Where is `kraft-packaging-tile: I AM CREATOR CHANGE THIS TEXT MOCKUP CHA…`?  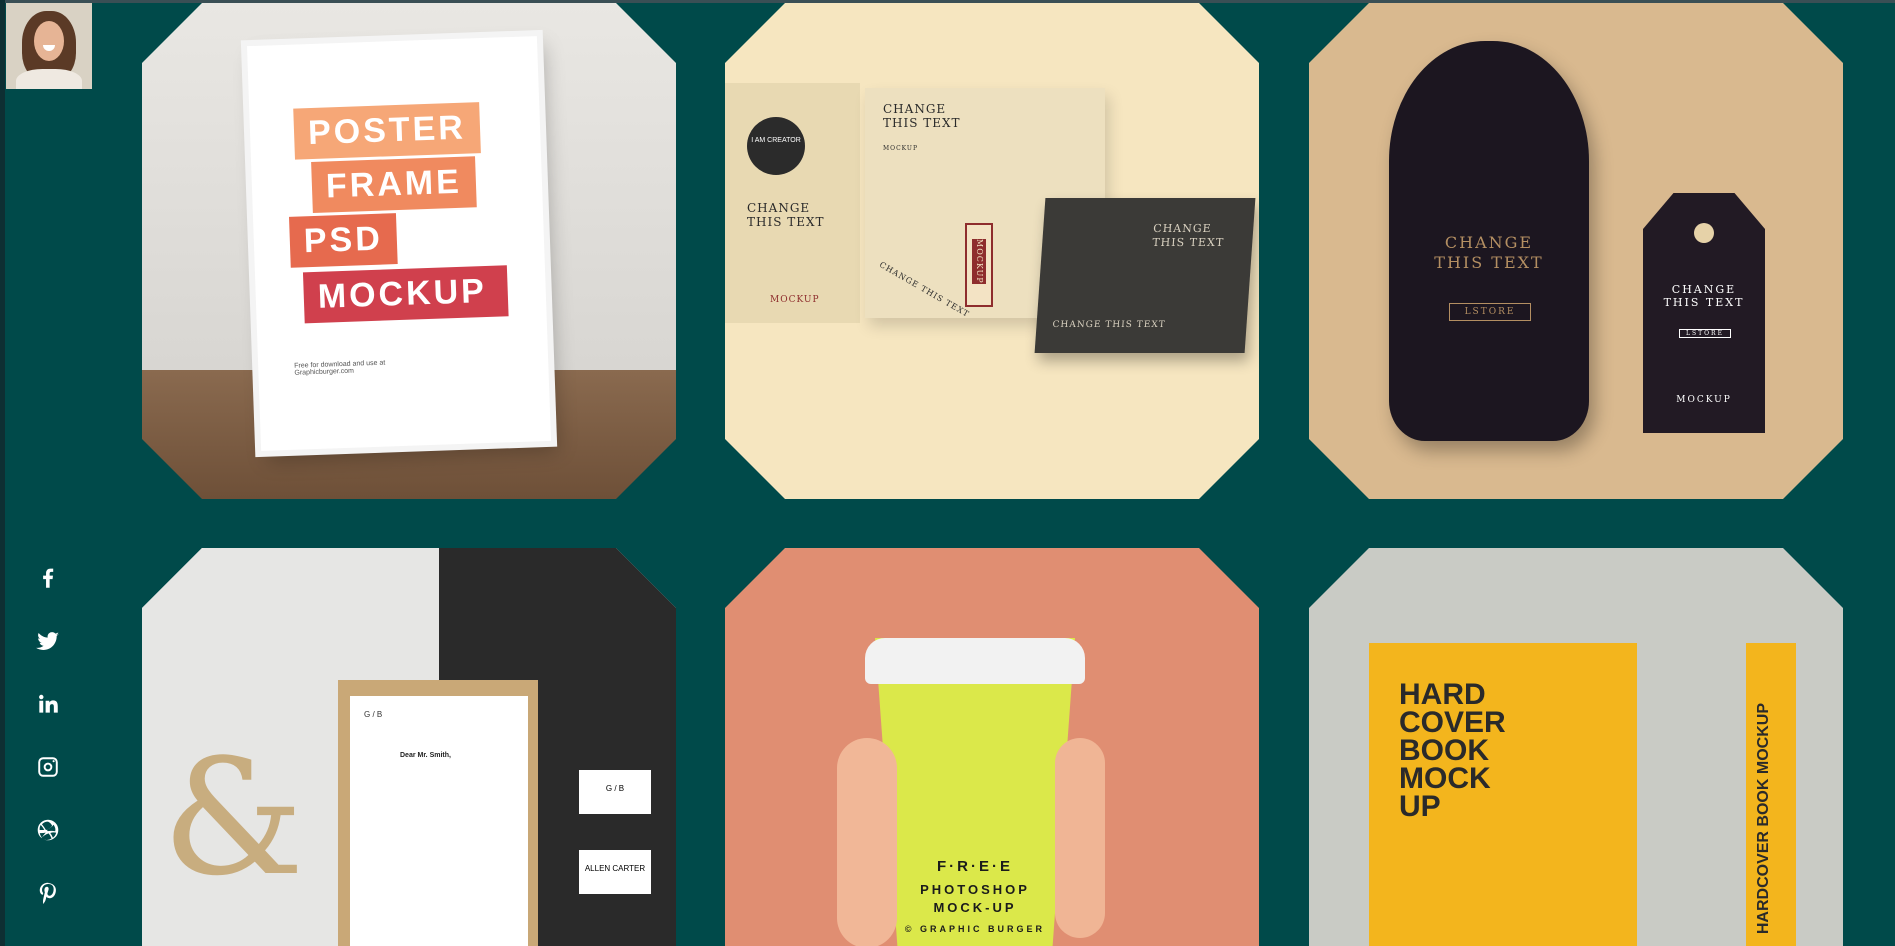
kraft-packaging-tile: I AM CREATOR CHANGE THIS TEXT MOCKUP CHA… is located at coordinates (992, 251).